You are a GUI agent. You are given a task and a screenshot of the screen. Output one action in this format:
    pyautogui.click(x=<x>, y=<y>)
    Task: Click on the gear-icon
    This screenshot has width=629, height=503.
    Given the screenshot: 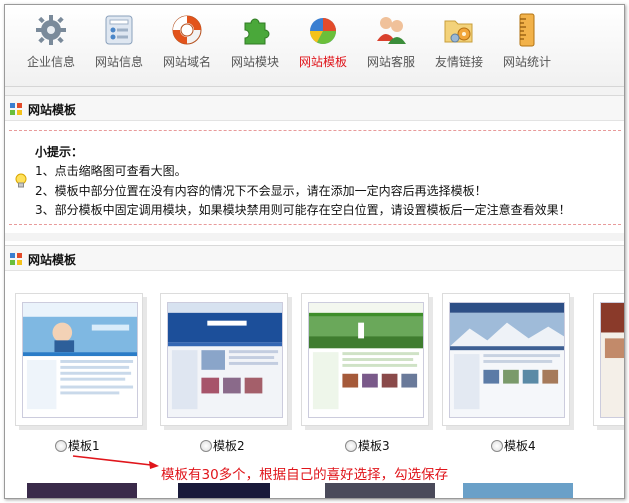 What is the action you would take?
    pyautogui.click(x=51, y=30)
    